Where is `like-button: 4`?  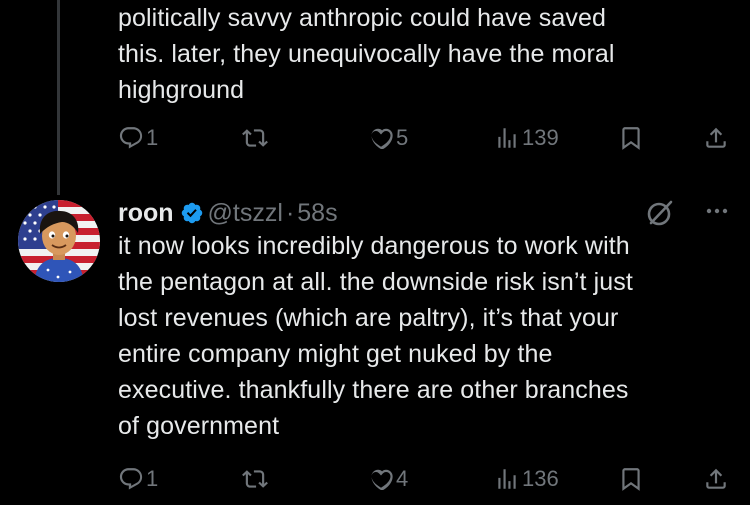
like-button: 4 is located at coordinates (388, 479).